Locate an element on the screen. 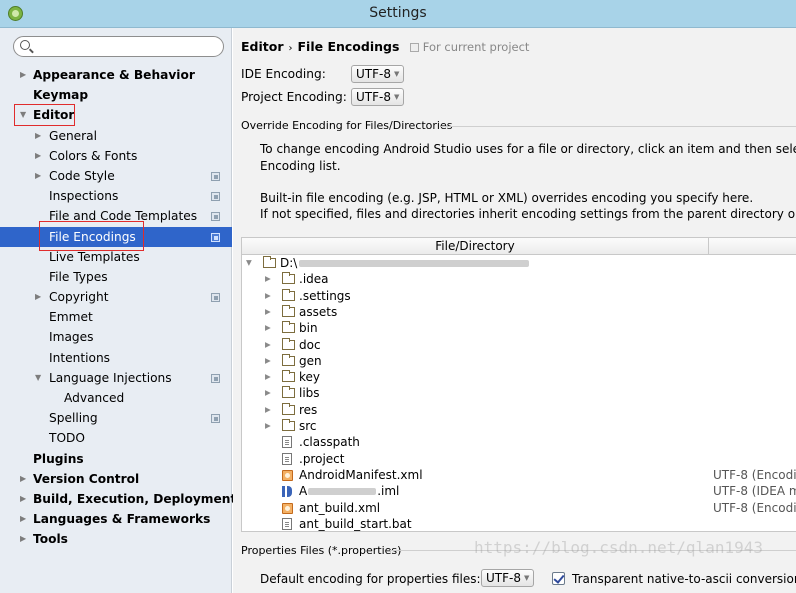 The image size is (796, 593). table-row: ant_build_start.bat is located at coordinates (519, 524).